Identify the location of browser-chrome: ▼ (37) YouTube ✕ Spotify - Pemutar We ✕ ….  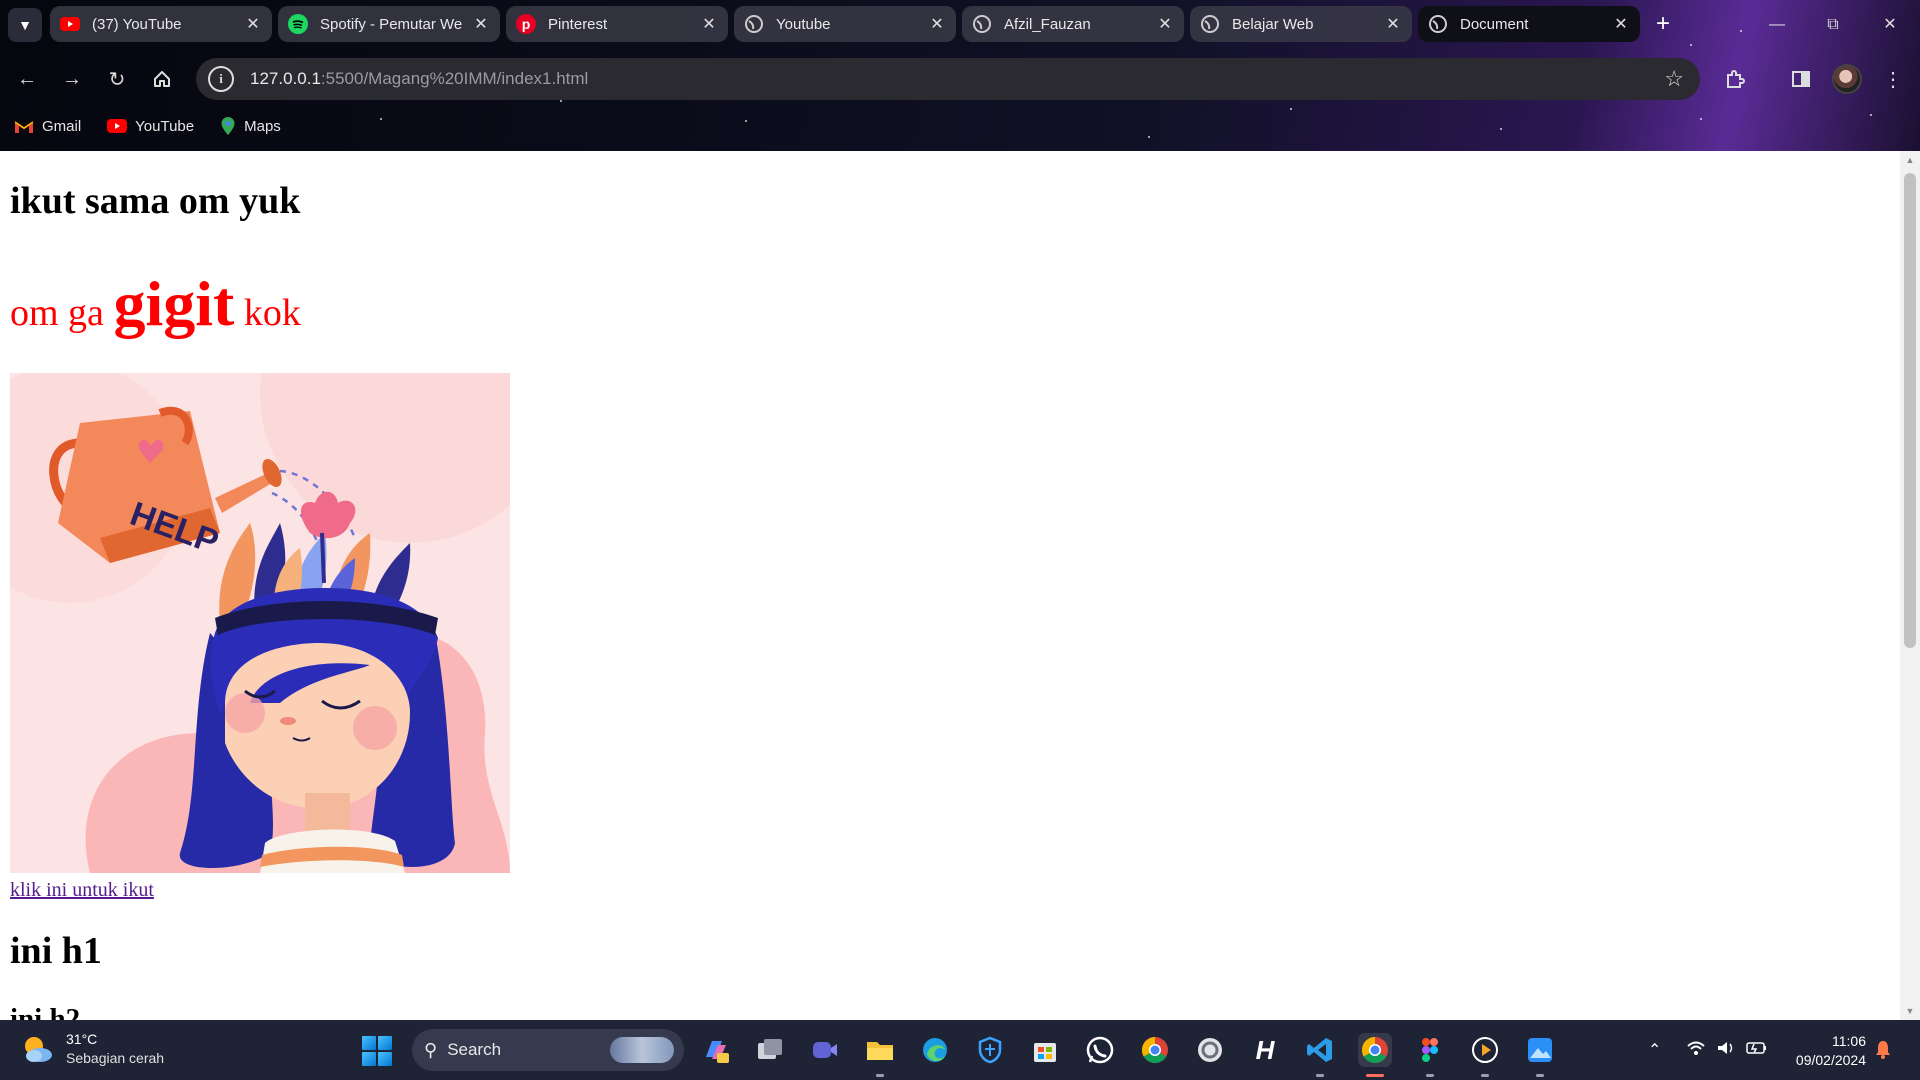
(960, 75).